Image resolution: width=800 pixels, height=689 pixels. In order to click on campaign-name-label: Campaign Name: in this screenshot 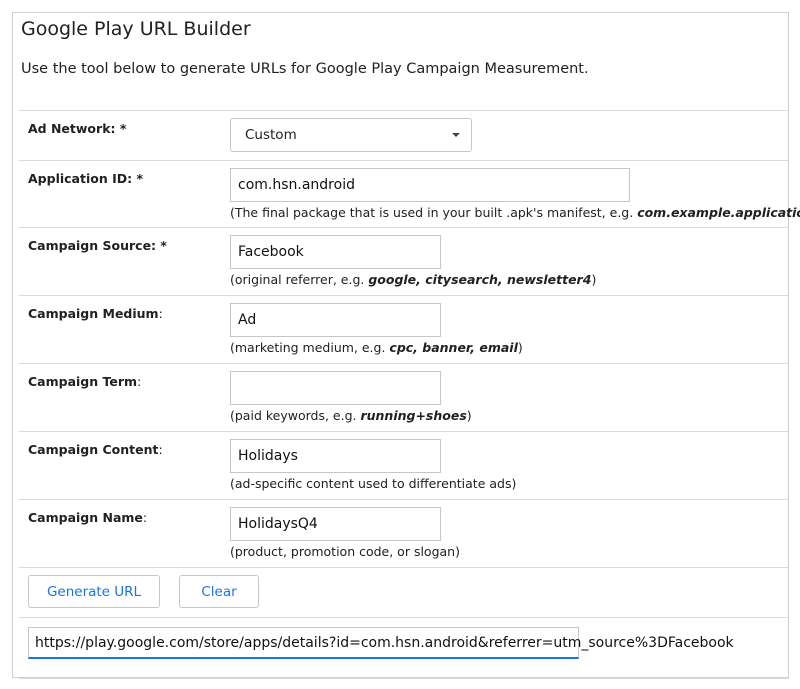, I will do `click(88, 517)`.